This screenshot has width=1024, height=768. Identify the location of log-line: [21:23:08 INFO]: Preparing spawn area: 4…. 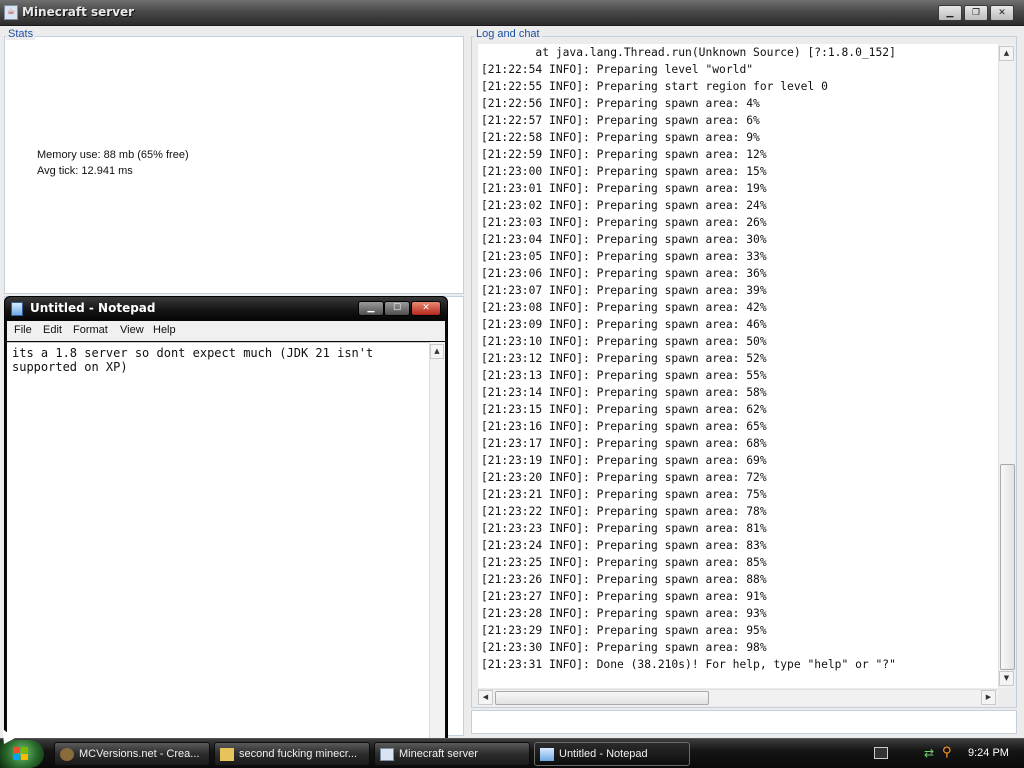
(624, 307).